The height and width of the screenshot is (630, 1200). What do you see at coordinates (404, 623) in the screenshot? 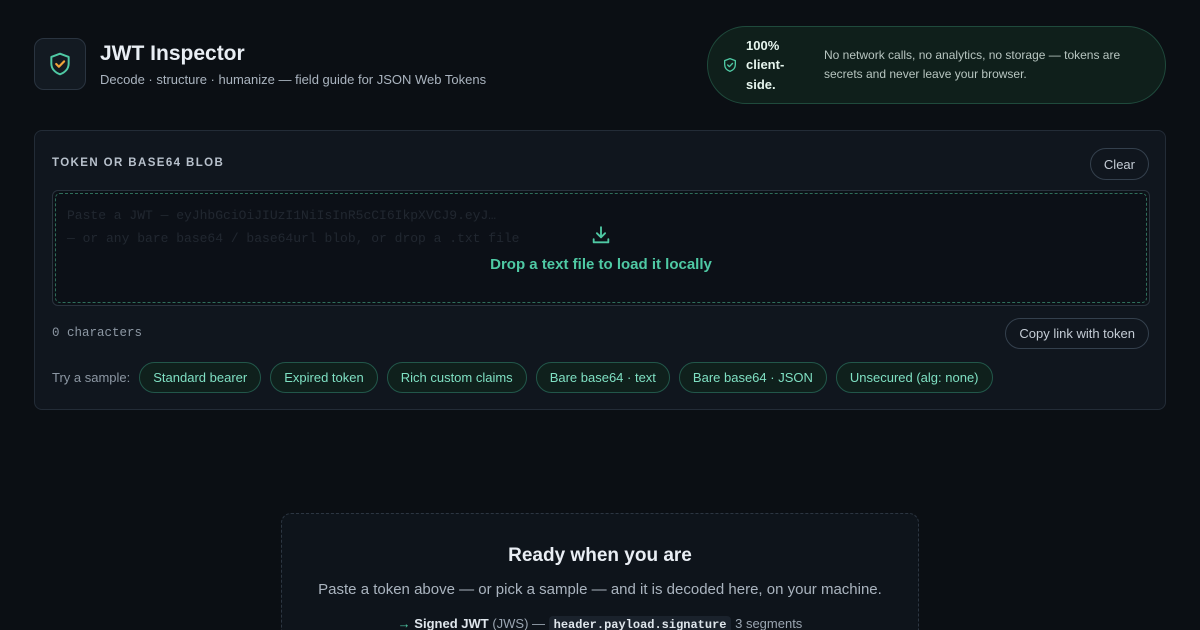
I see `arrow-icon: →` at bounding box center [404, 623].